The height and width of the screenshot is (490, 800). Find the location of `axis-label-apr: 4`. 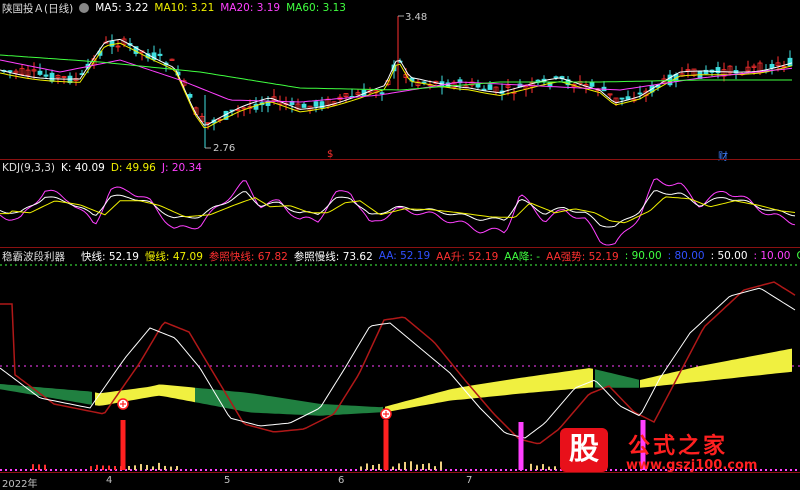

axis-label-apr: 4 is located at coordinates (109, 480).